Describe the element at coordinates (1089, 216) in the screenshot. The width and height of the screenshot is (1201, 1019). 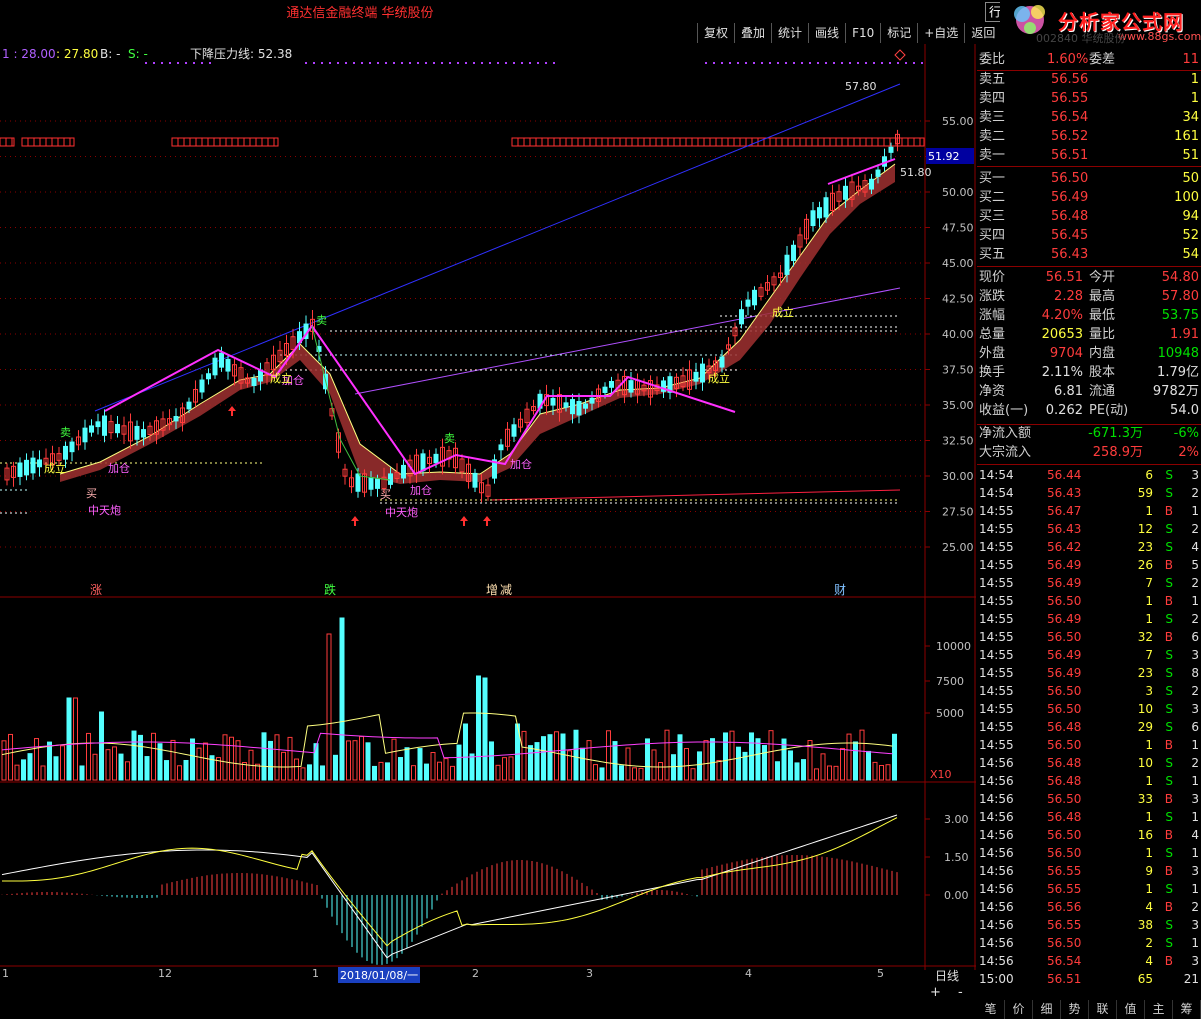
I see `bid-row: 买三 56.48 94` at that location.